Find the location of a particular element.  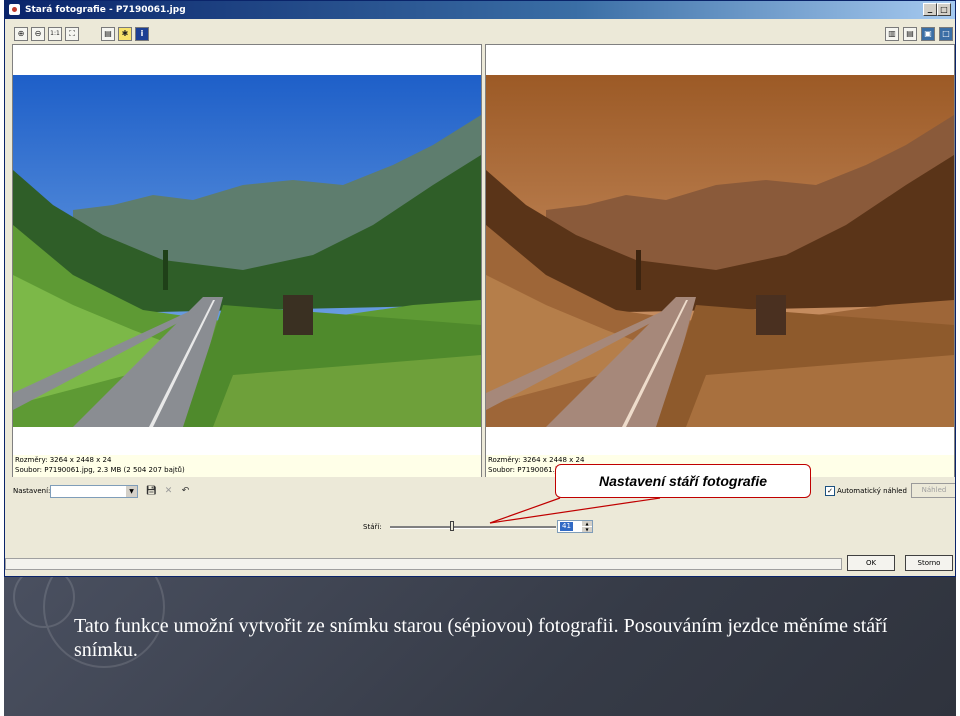

auto-preview-checkbox: ✓ is located at coordinates (830, 491).